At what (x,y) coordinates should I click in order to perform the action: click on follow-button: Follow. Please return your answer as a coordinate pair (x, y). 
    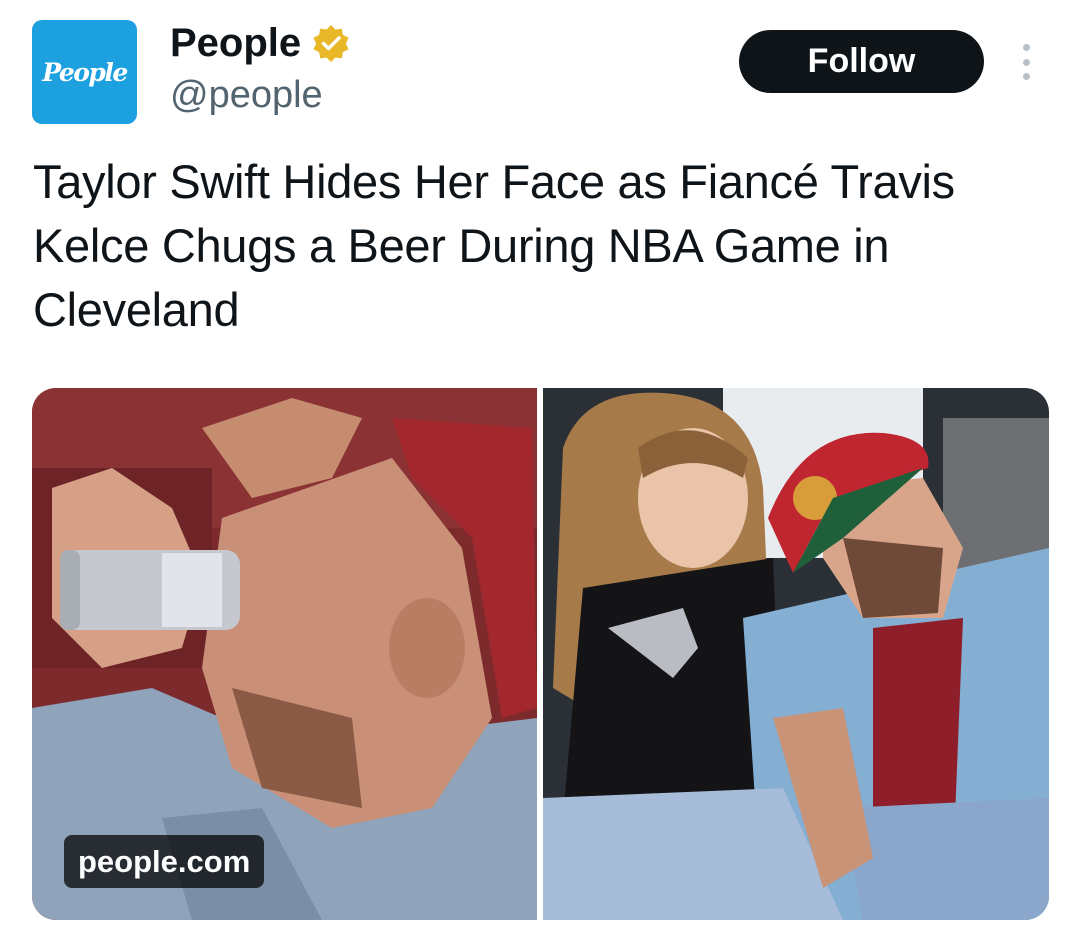
    Looking at the image, I should click on (861, 61).